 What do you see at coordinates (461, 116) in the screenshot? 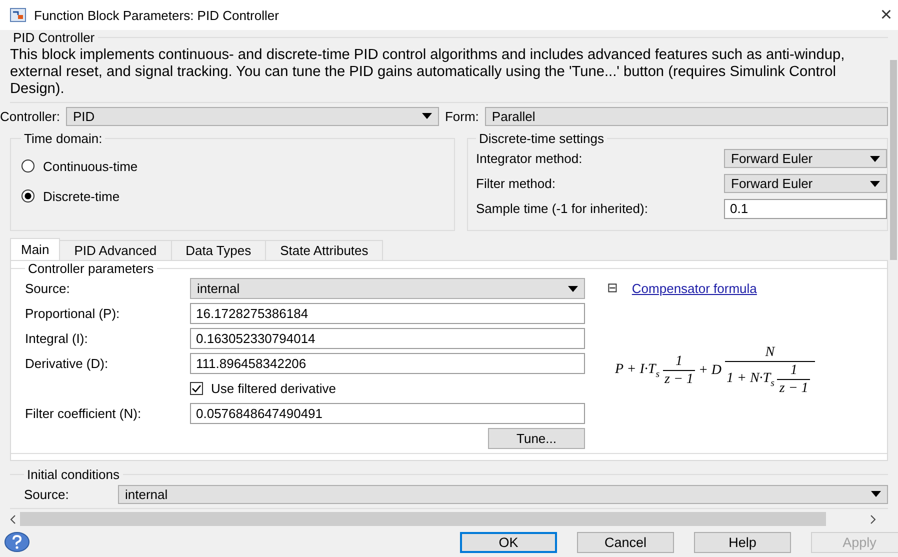
I see `field-label: Form:` at bounding box center [461, 116].